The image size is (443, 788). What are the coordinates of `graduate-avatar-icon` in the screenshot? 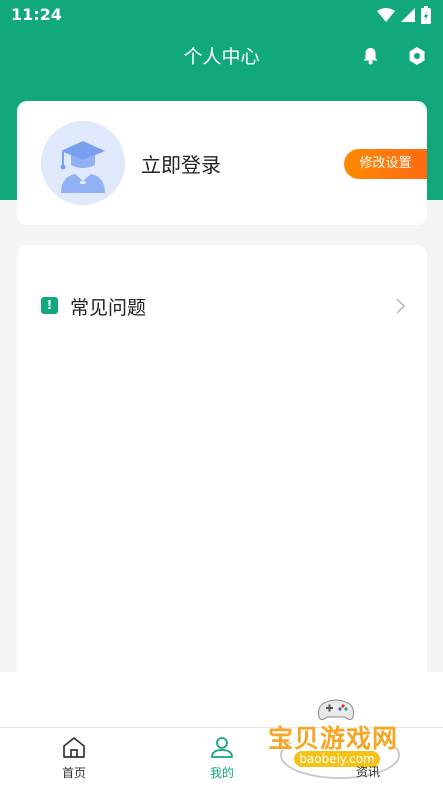 It's located at (82, 167).